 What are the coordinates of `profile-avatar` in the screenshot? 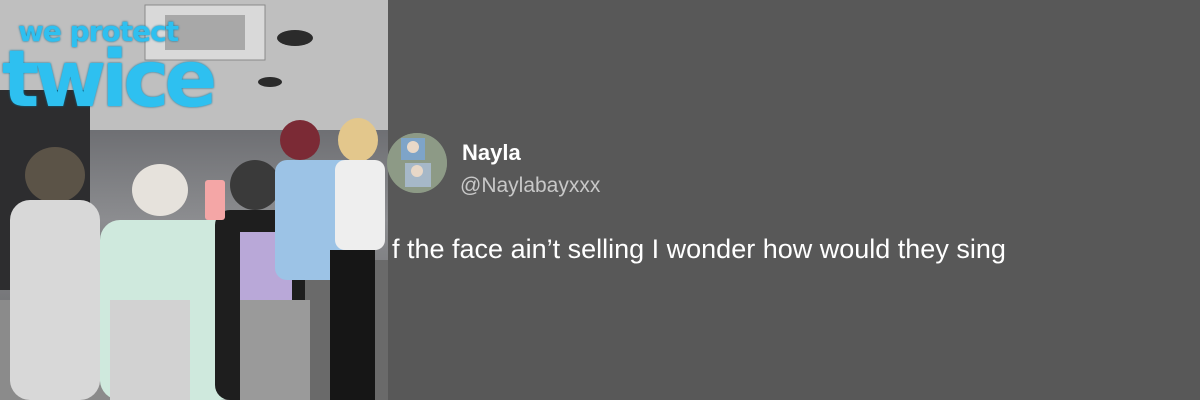 It's located at (417, 163).